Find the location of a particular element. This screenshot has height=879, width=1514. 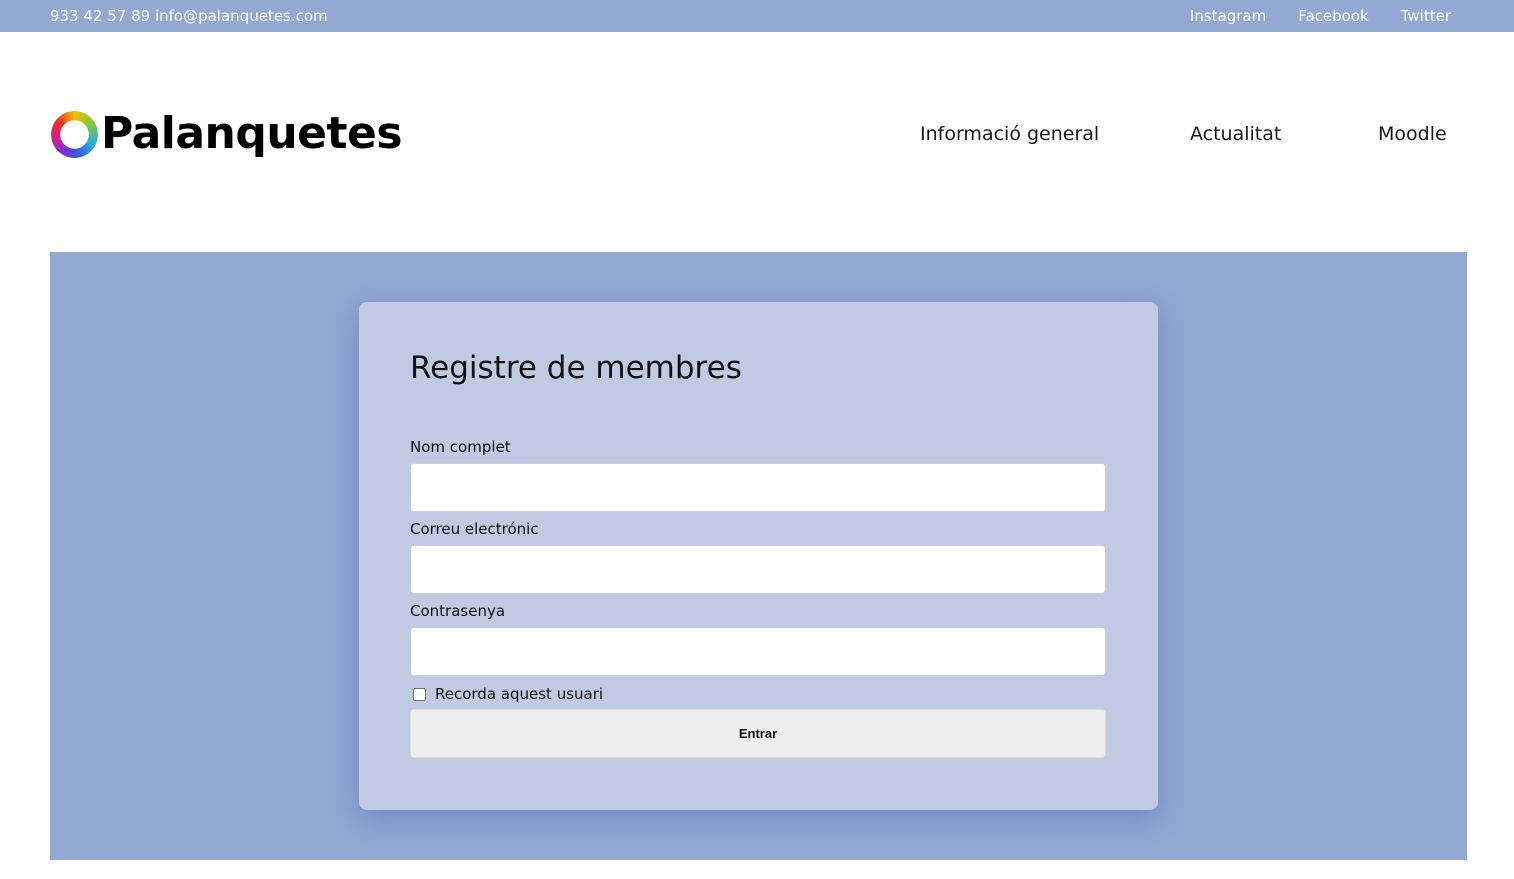

remember-checkbox is located at coordinates (419, 694).